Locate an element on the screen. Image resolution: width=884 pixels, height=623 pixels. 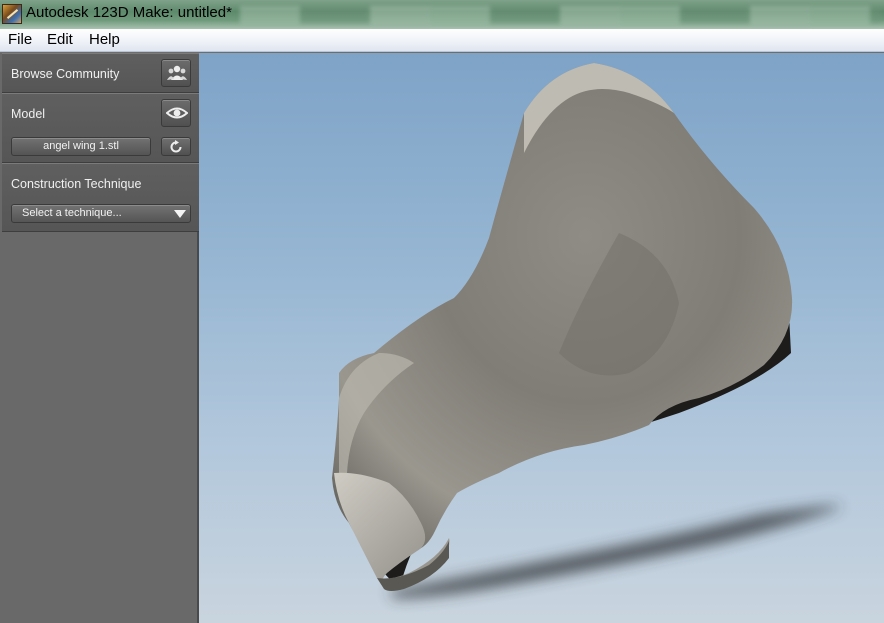
construction-technique-label: Construction Technique is located at coordinates (76, 184).